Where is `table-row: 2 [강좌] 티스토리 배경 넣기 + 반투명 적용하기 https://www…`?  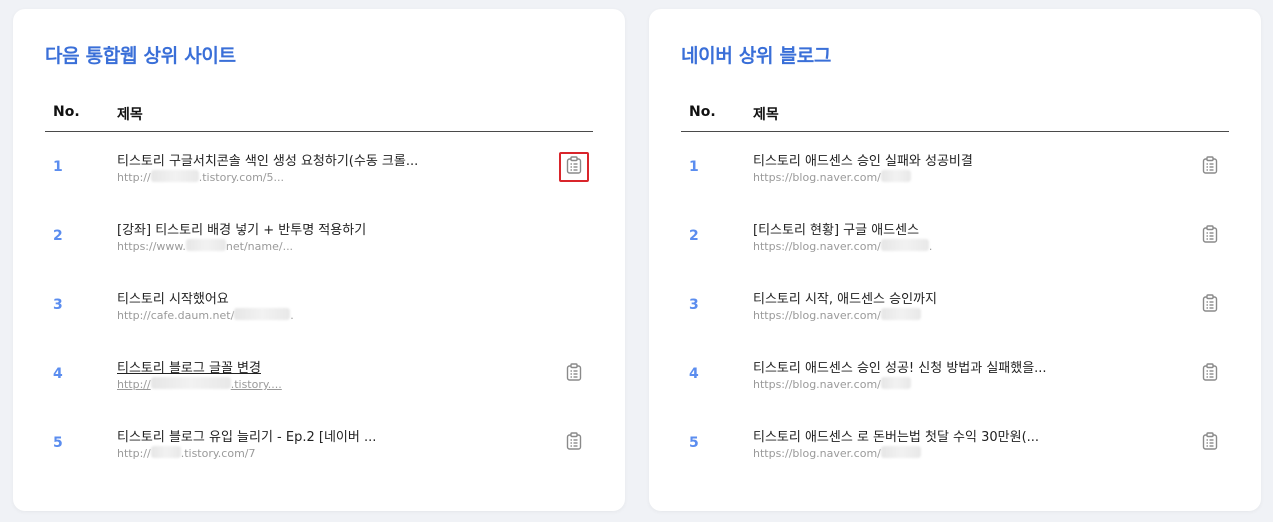
table-row: 2 [강좌] 티스토리 배경 넣기 + 반투명 적용하기 https://www… is located at coordinates (319, 235).